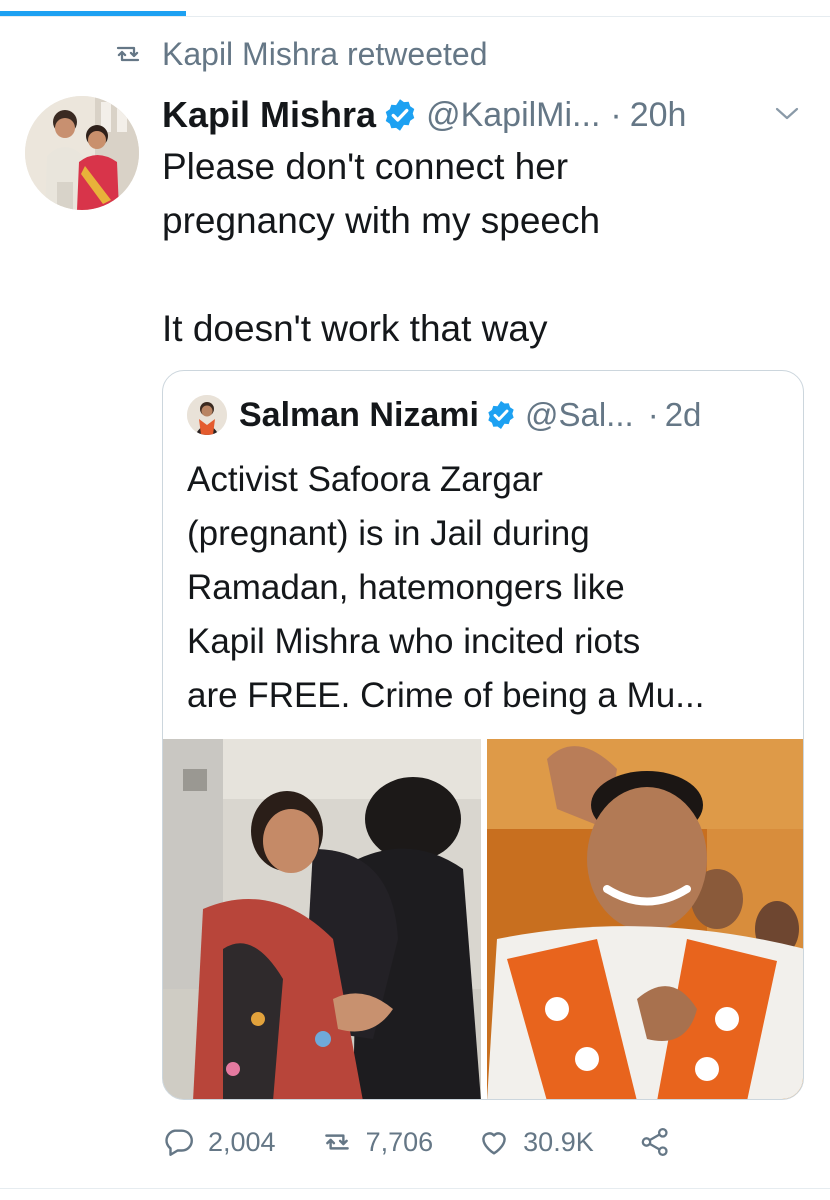  I want to click on tweet-timestamp: 20h, so click(658, 115).